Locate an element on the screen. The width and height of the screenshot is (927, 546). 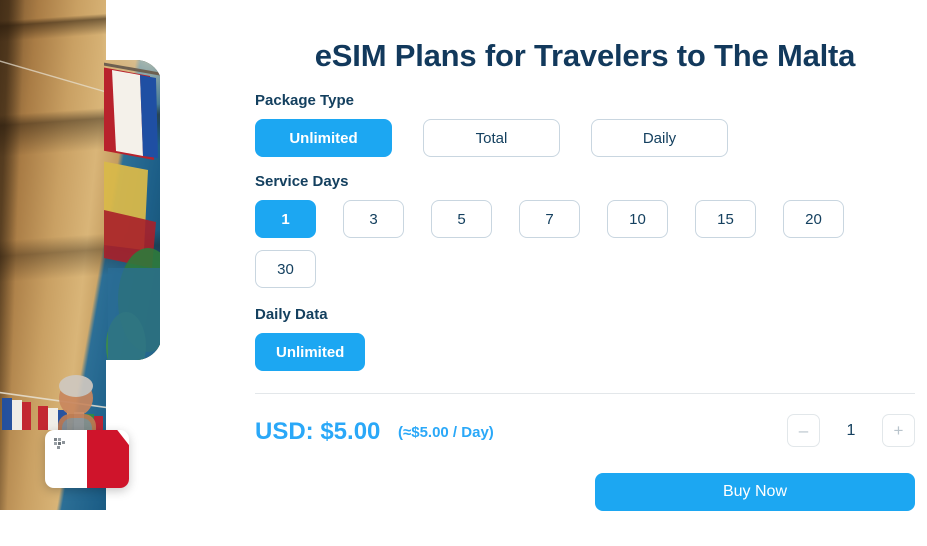
service-days-option-10: 10 is located at coordinates (637, 219).